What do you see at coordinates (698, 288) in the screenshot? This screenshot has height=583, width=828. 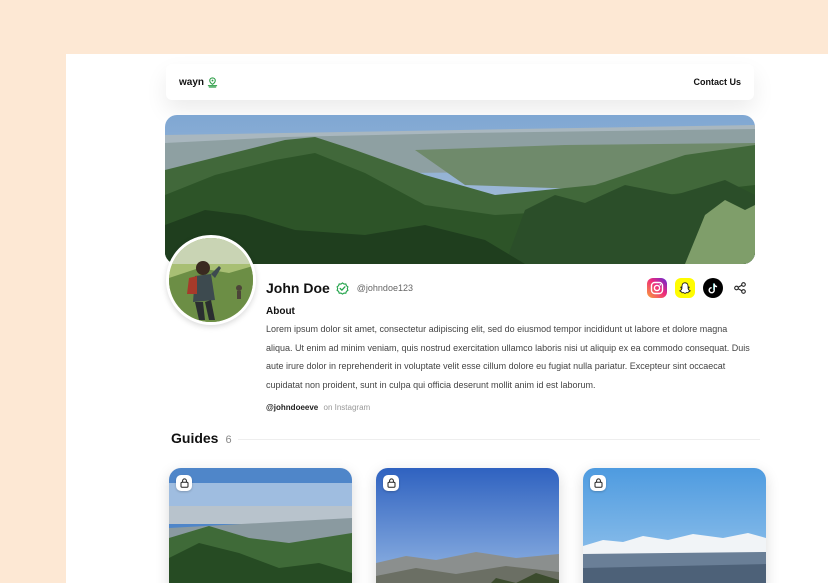 I see `social-links` at bounding box center [698, 288].